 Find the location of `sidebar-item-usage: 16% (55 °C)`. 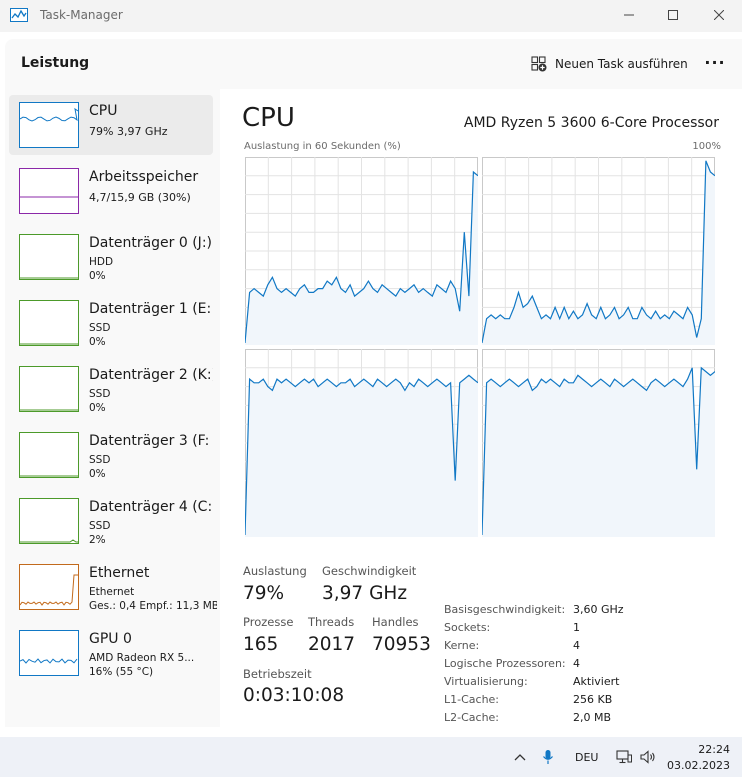

sidebar-item-usage: 16% (55 °C) is located at coordinates (121, 672).